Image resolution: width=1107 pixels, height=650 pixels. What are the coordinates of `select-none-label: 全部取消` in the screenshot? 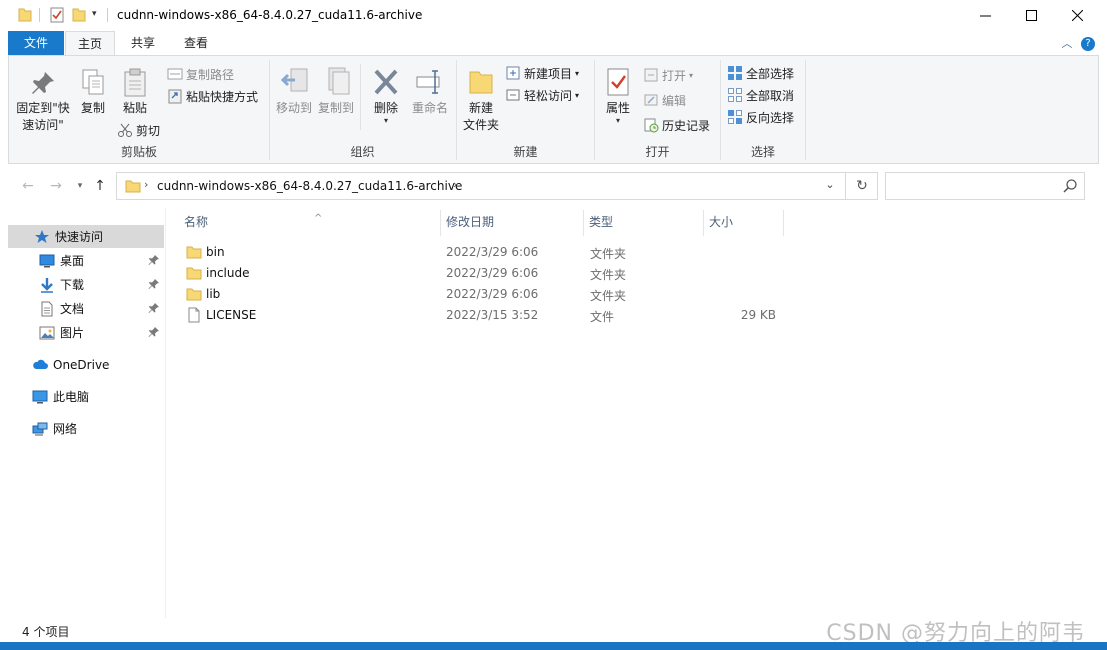 It's located at (770, 95).